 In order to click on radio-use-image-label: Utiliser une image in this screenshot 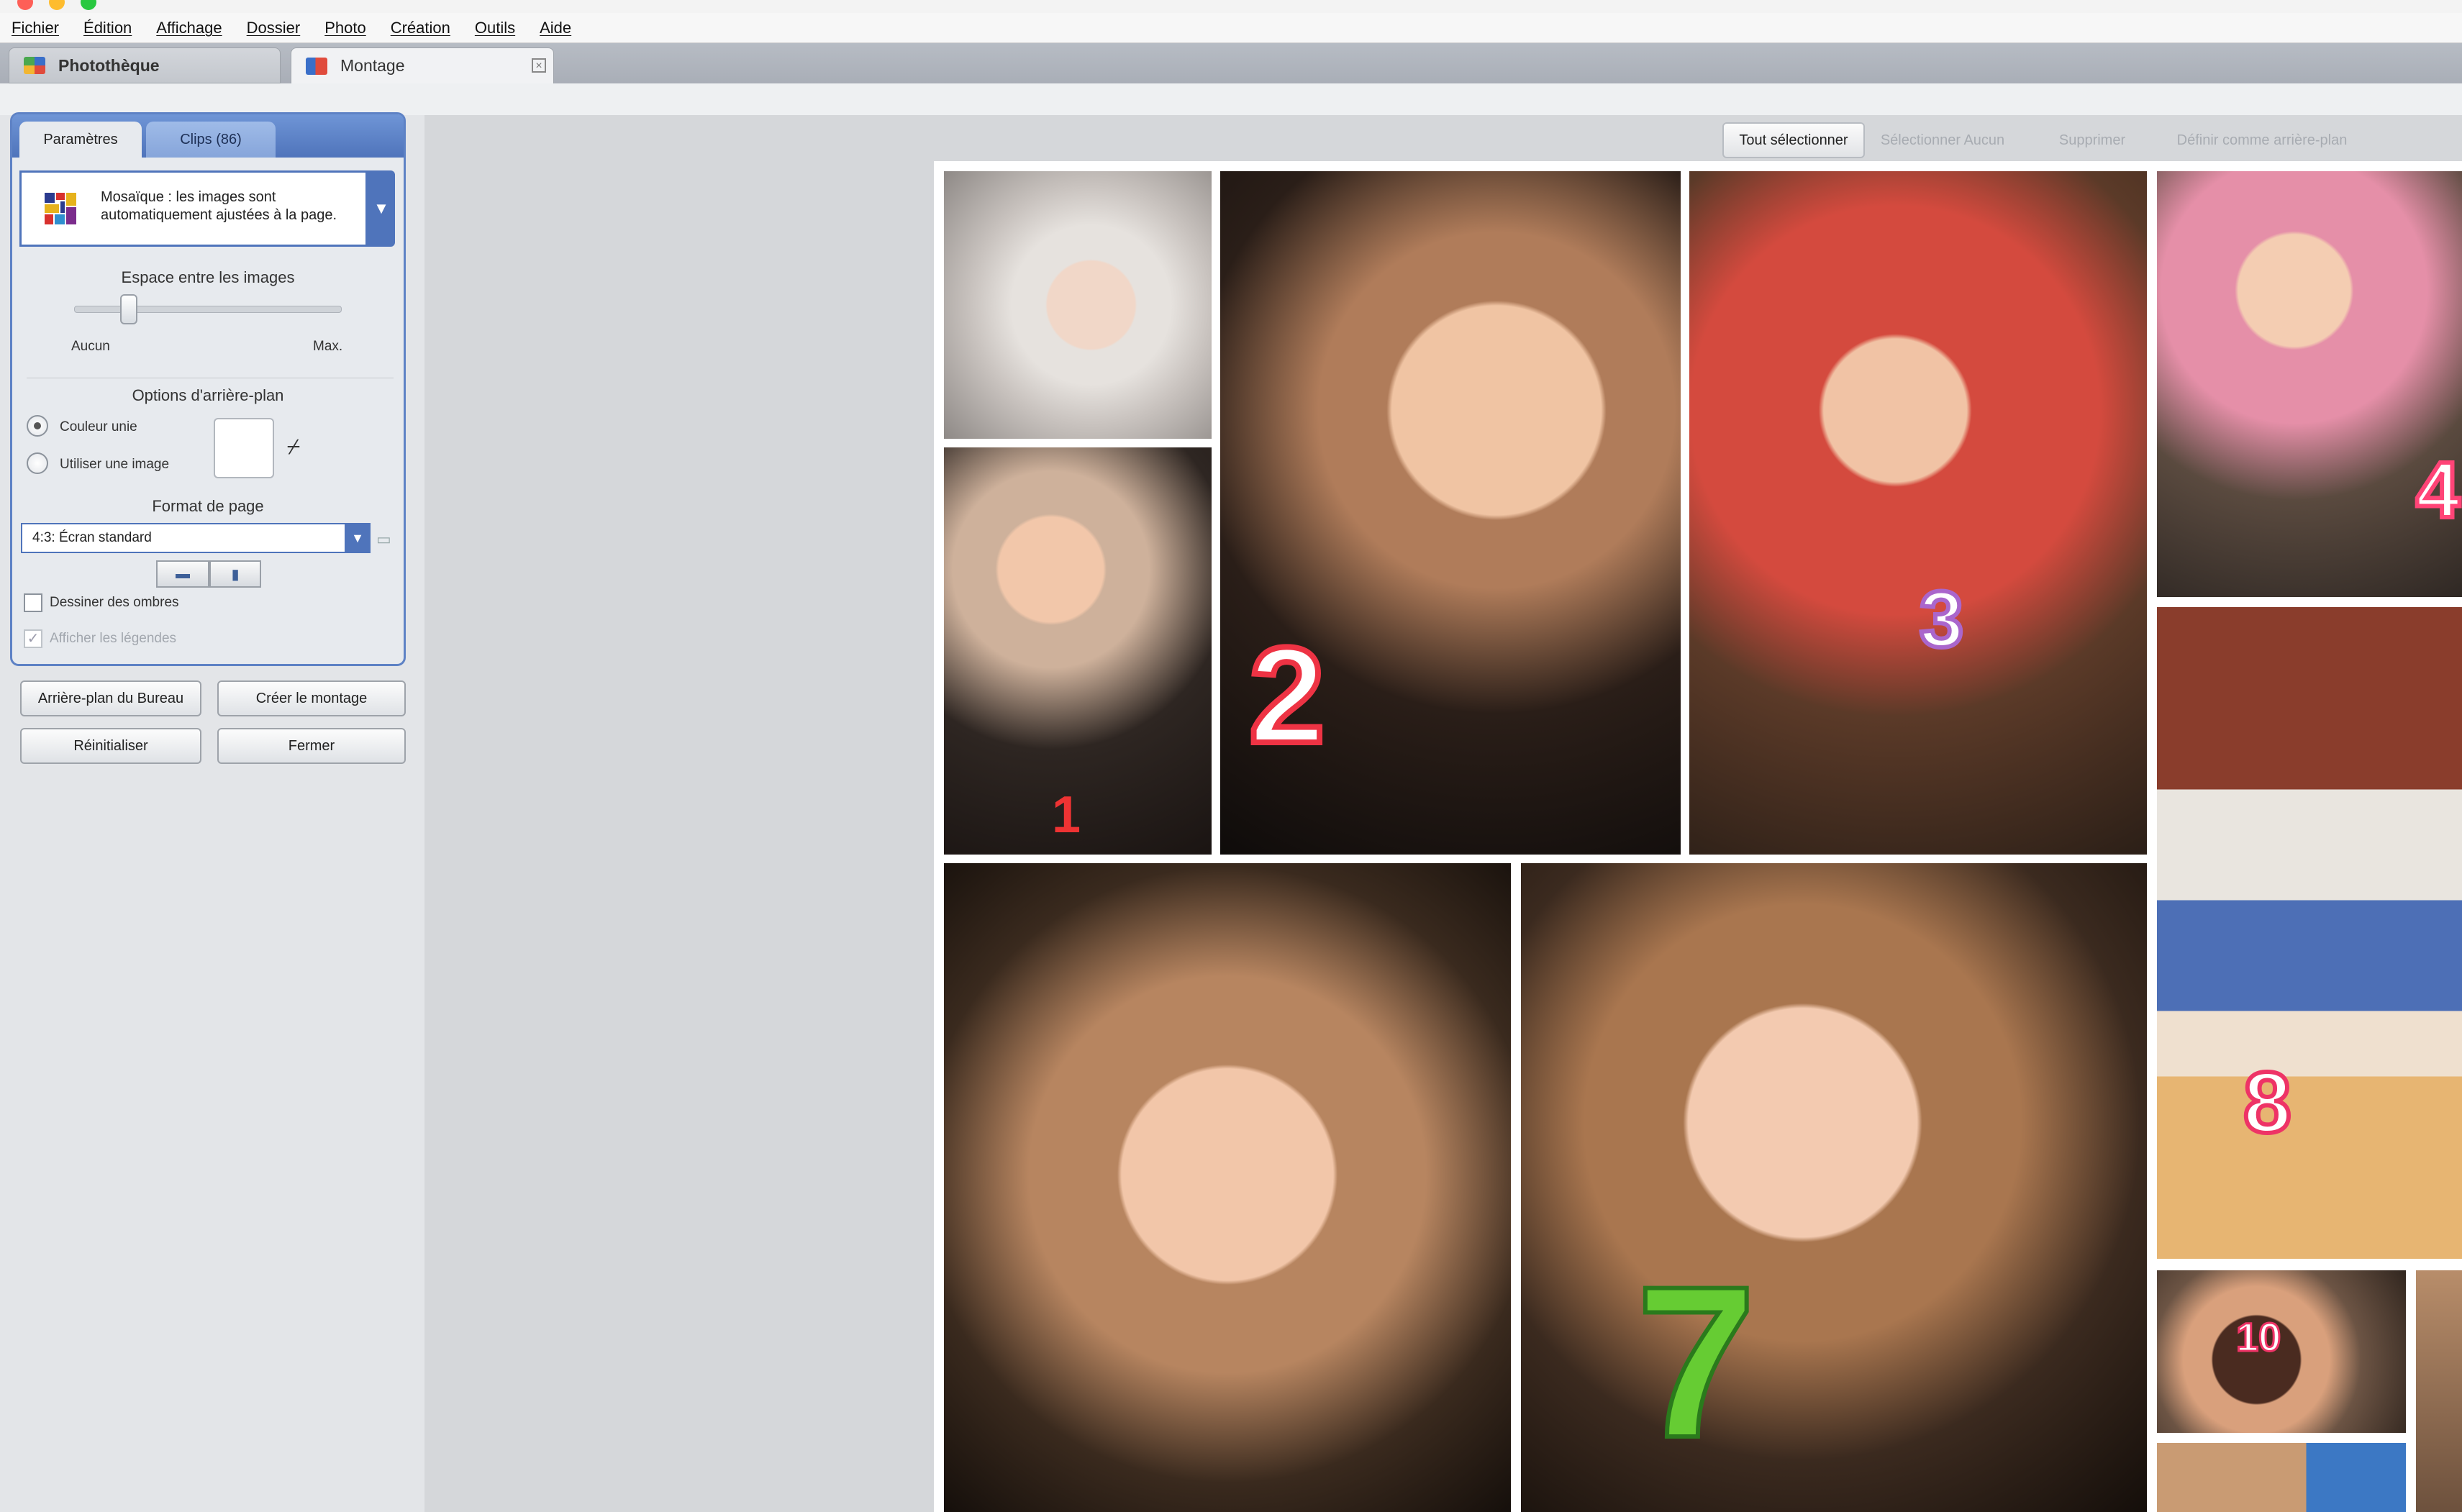, I will do `click(115, 465)`.